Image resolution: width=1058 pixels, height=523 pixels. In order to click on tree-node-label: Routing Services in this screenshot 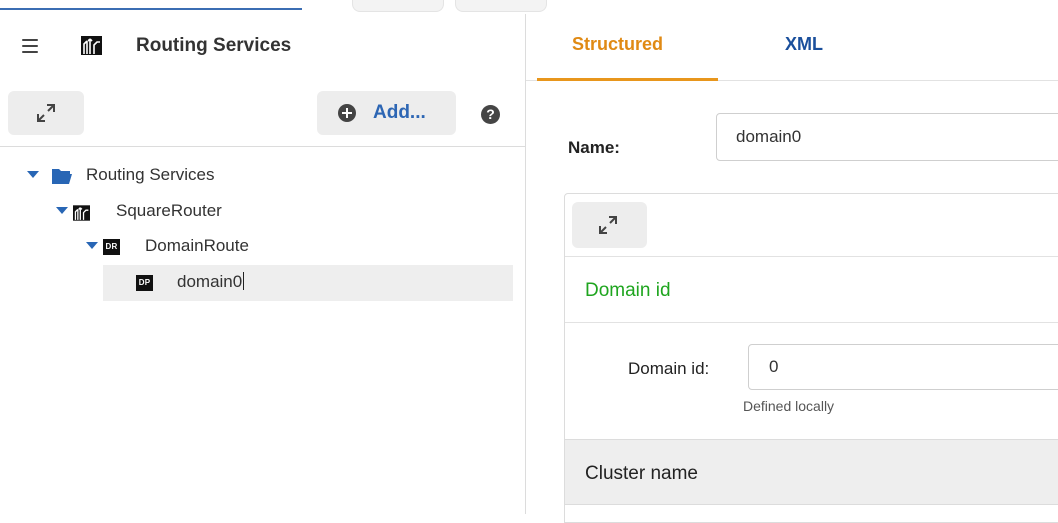, I will do `click(150, 174)`.